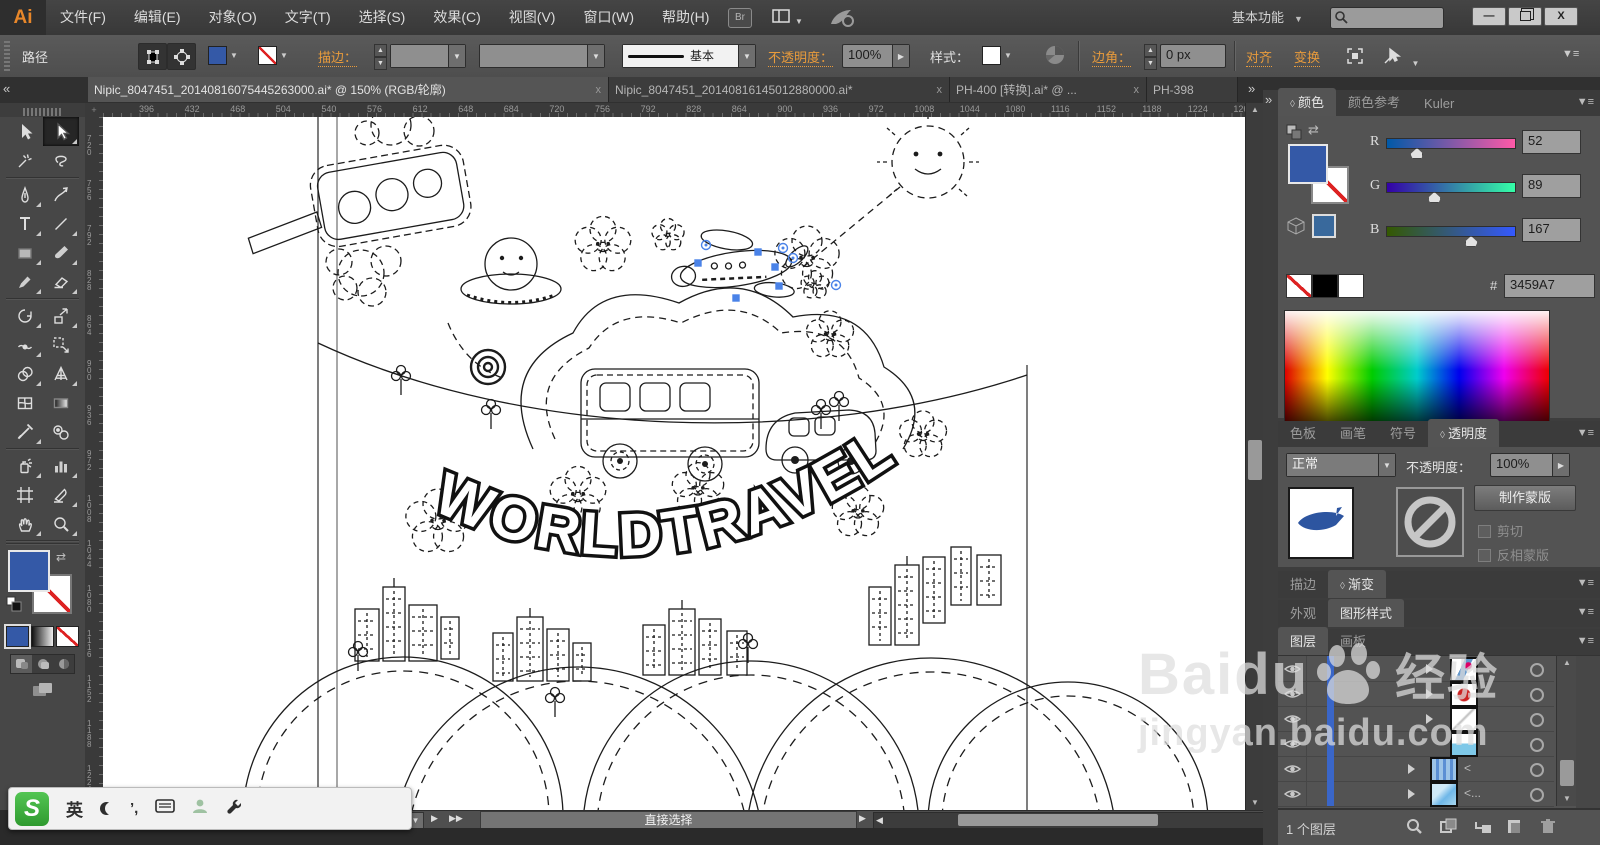 The height and width of the screenshot is (845, 1600). Describe the element at coordinates (1439, 104) in the screenshot. I see `tab-kuler: Kuler` at that location.